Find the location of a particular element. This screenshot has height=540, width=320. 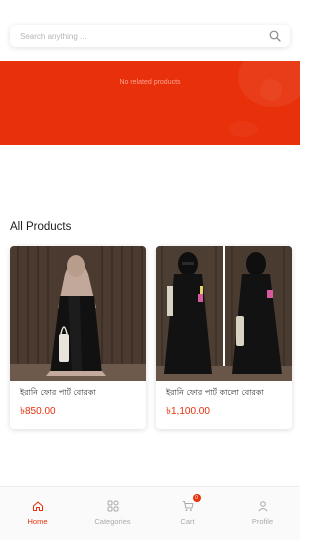

categories-icon is located at coordinates (113, 506).